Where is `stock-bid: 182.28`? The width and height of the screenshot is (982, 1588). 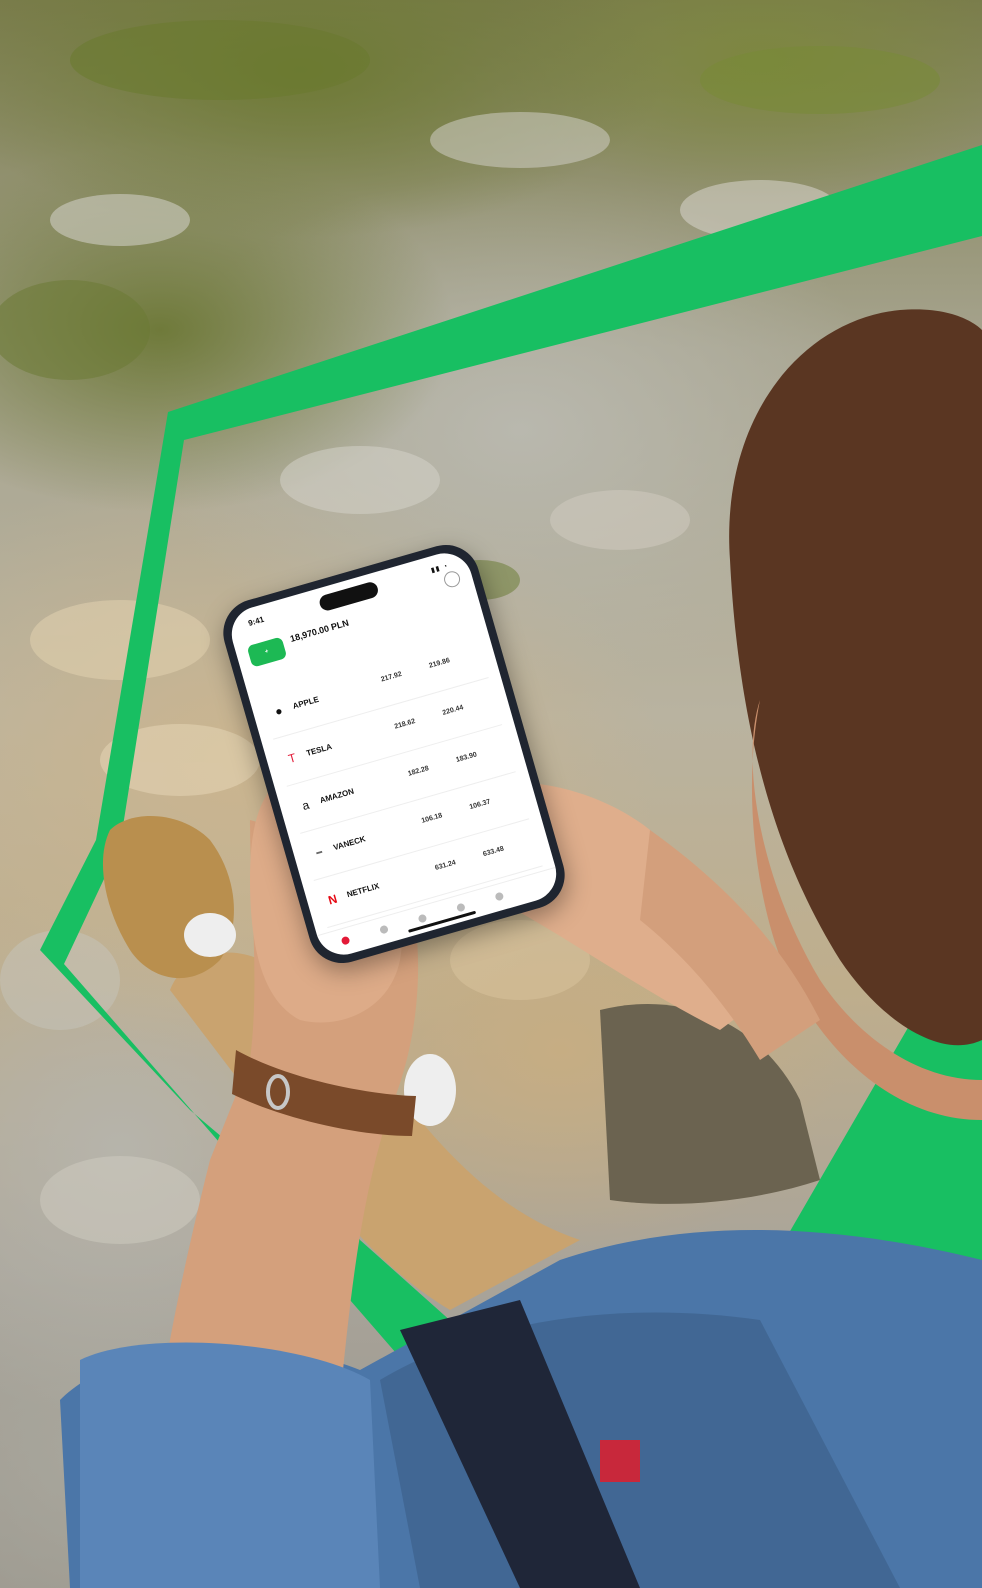 stock-bid: 182.28 is located at coordinates (418, 771).